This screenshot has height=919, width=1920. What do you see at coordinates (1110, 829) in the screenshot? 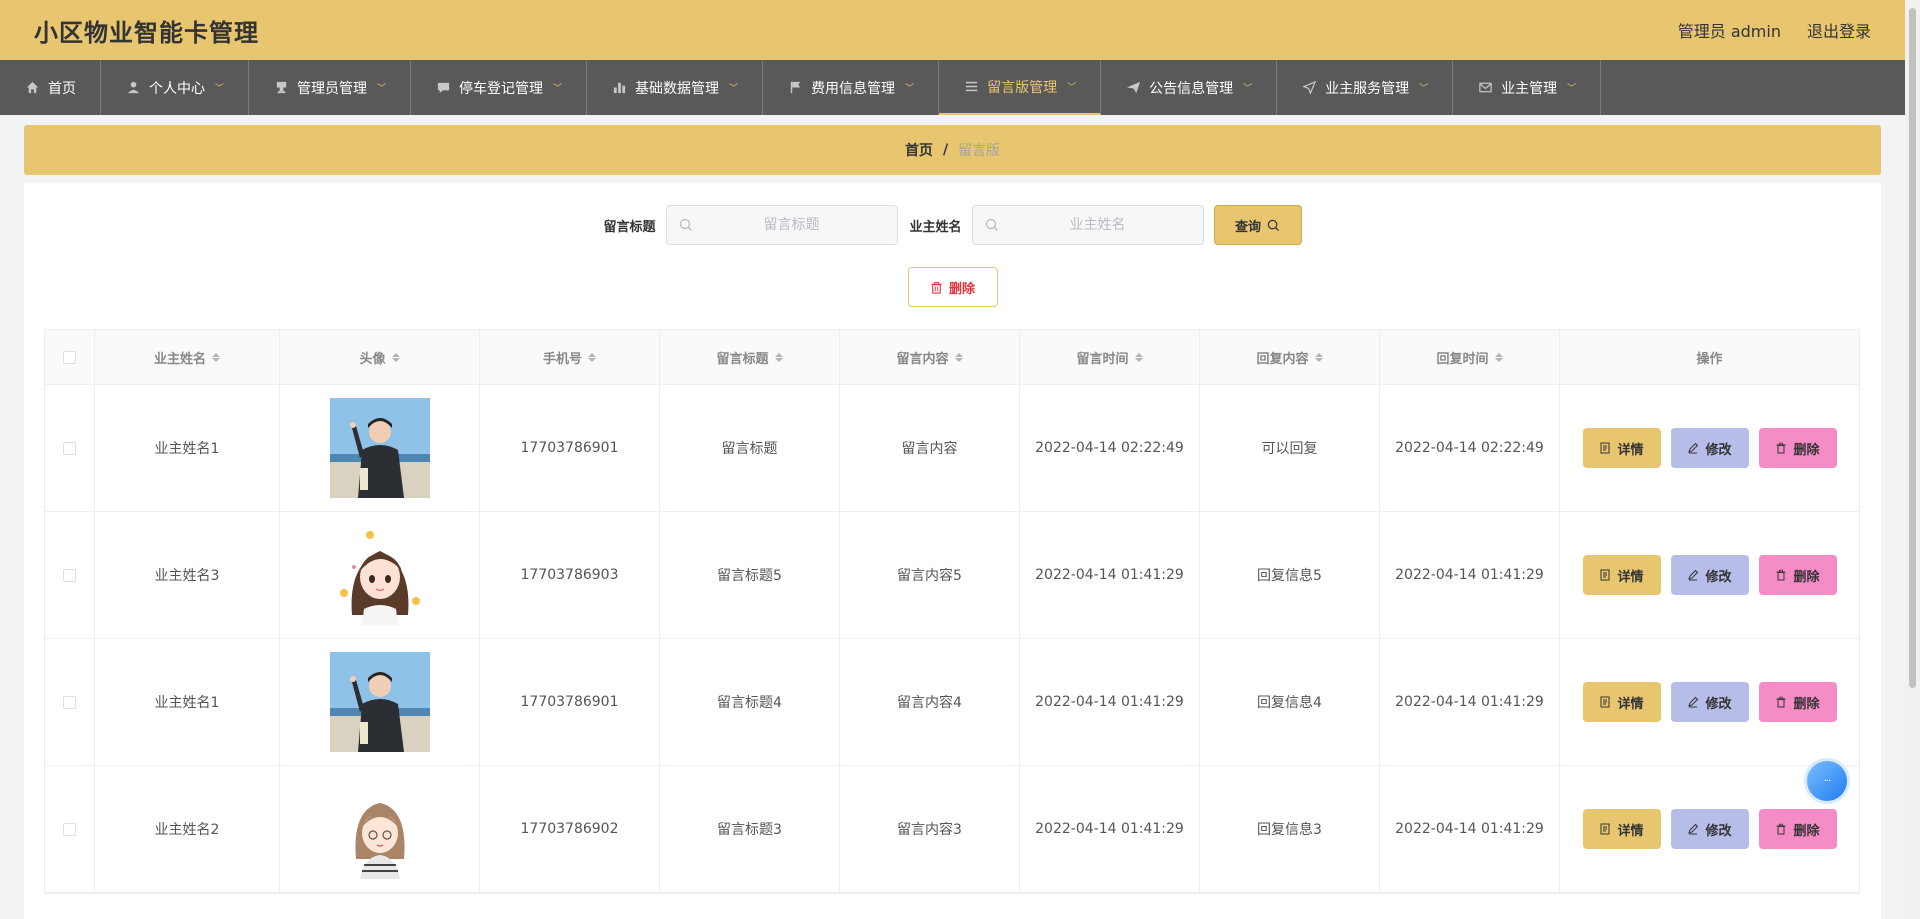
I see `message-time-cell: 2022-04-14 01:41:29` at bounding box center [1110, 829].